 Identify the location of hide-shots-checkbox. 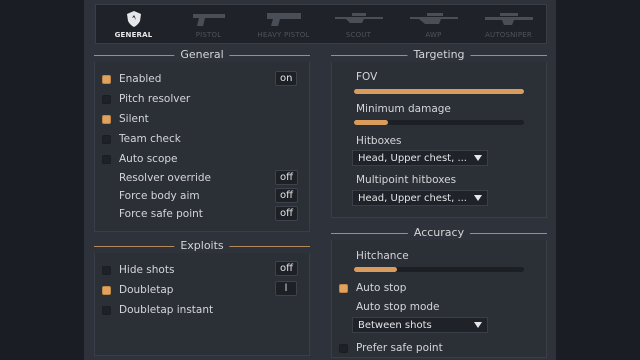
(106, 270).